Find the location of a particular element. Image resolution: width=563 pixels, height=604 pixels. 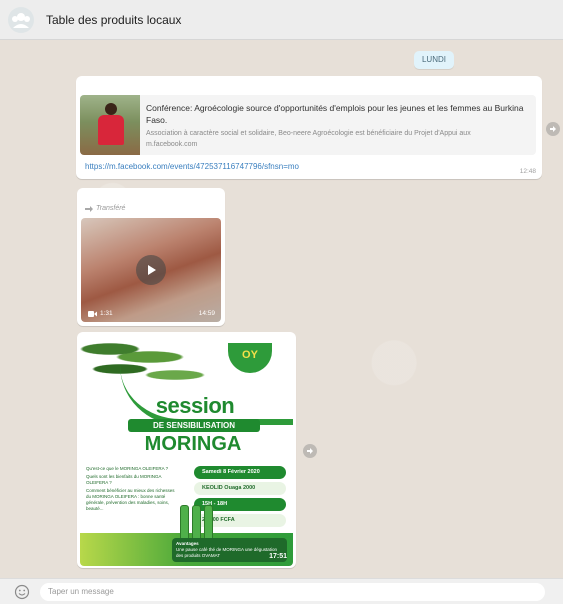

video-thumbnail: 1:31 14:59 is located at coordinates (151, 270).